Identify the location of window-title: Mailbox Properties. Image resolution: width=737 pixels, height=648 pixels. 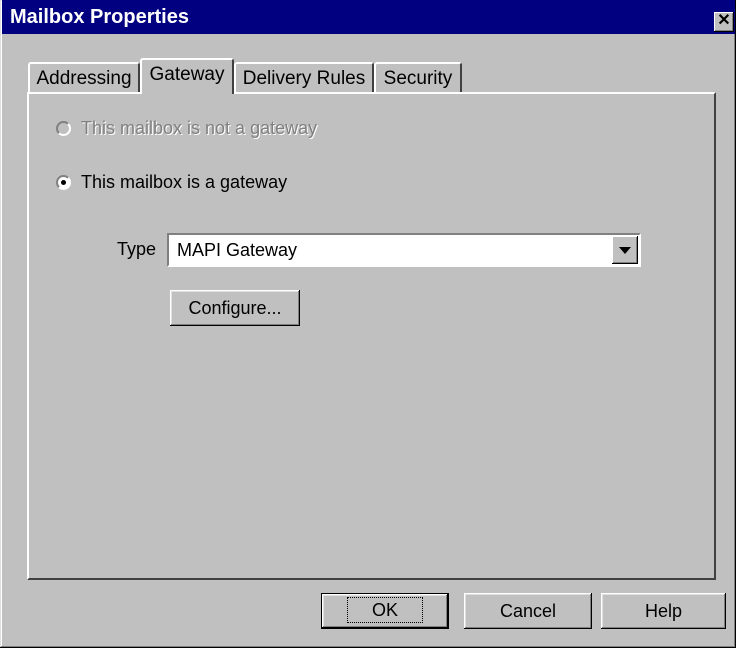
(99, 17).